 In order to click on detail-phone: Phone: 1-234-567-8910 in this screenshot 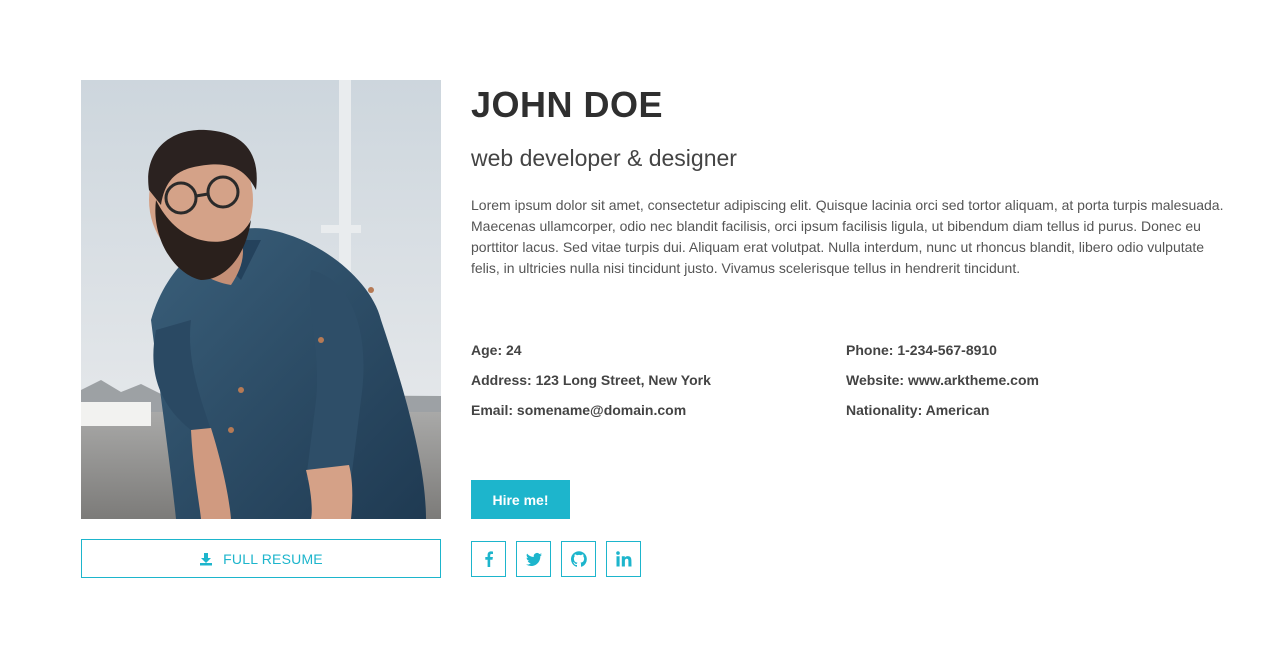, I will do `click(921, 350)`.